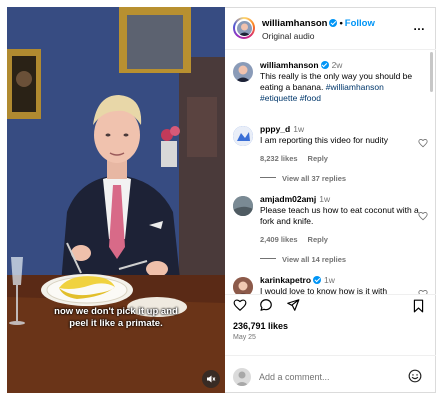 This screenshot has width=443, height=400. I want to click on caption-time: 2w, so click(337, 65).